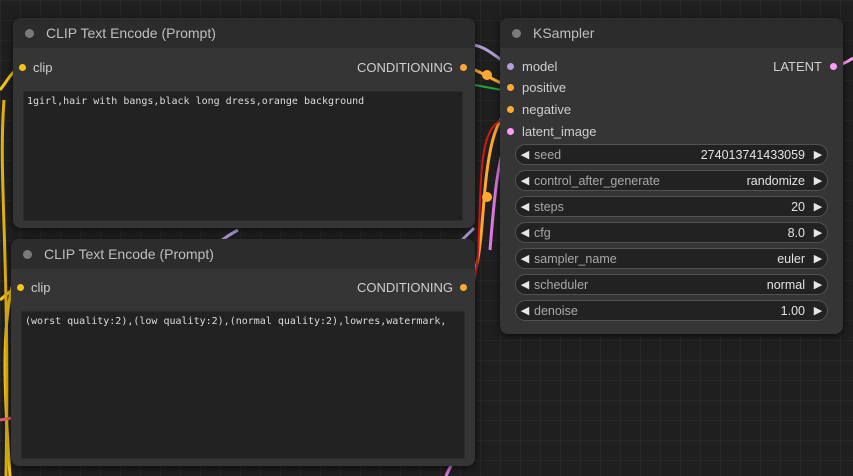 The image size is (853, 476). I want to click on latent-image-input-label: latent_image, so click(559, 131).